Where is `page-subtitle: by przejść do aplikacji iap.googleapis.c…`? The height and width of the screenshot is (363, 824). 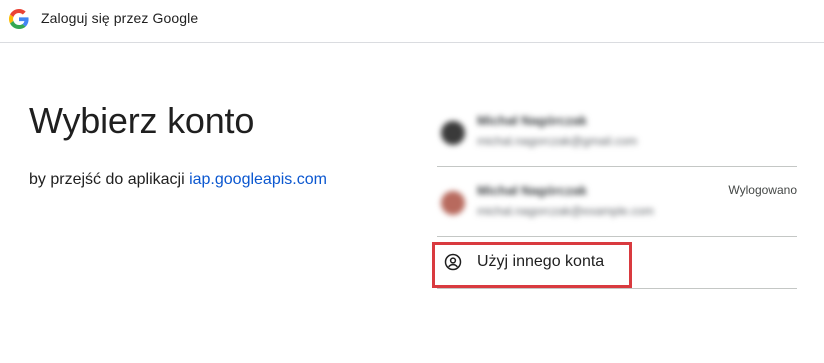 page-subtitle: by przejść do aplikacji iap.googleapis.c… is located at coordinates (178, 180).